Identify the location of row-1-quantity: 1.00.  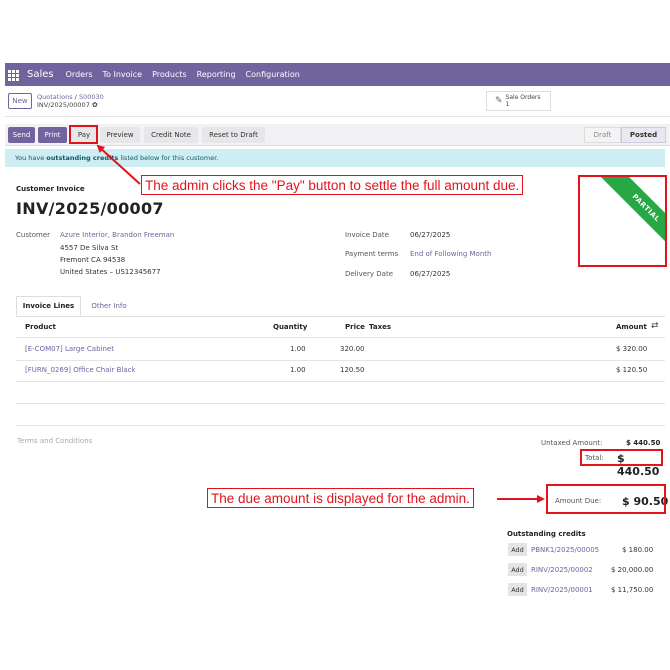
(298, 349).